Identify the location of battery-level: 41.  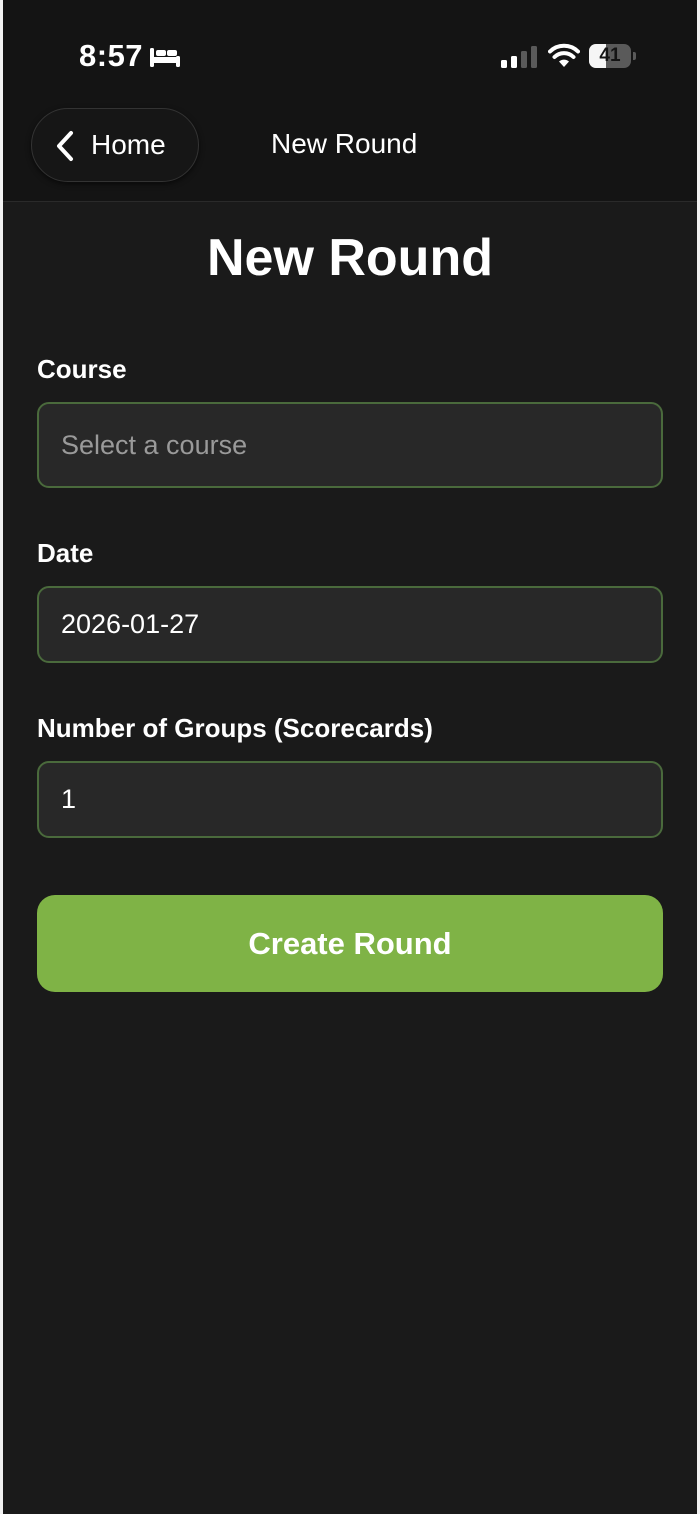
(610, 55).